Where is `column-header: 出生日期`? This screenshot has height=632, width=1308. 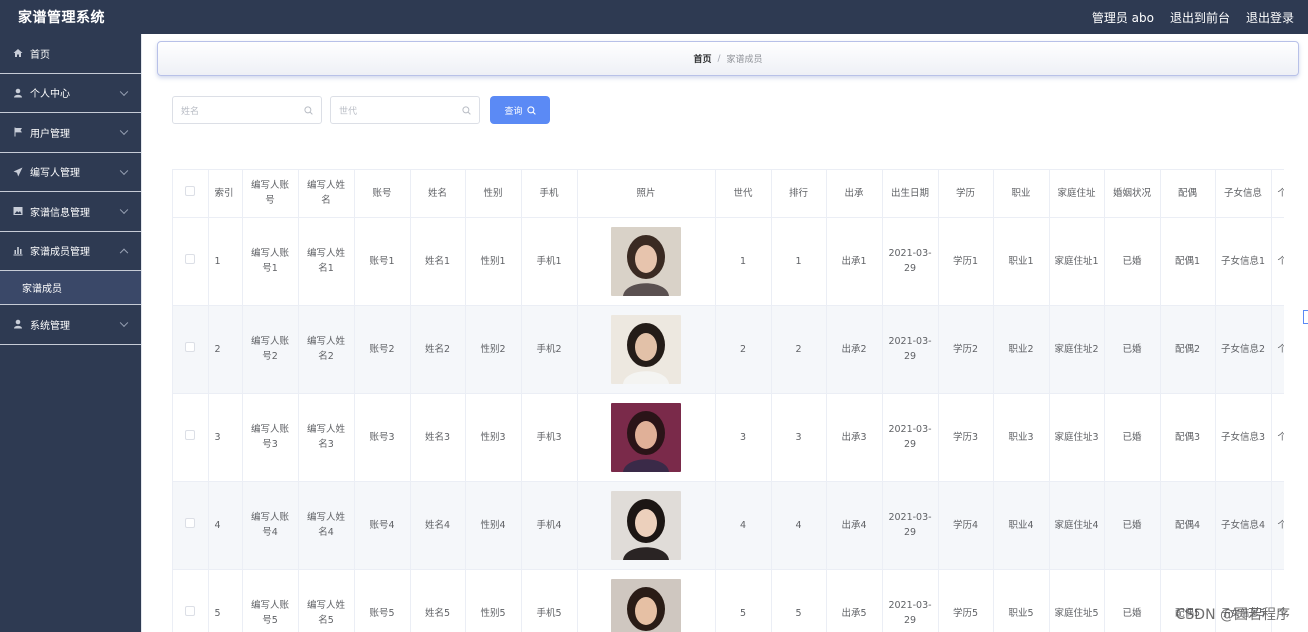 column-header: 出生日期 is located at coordinates (910, 194).